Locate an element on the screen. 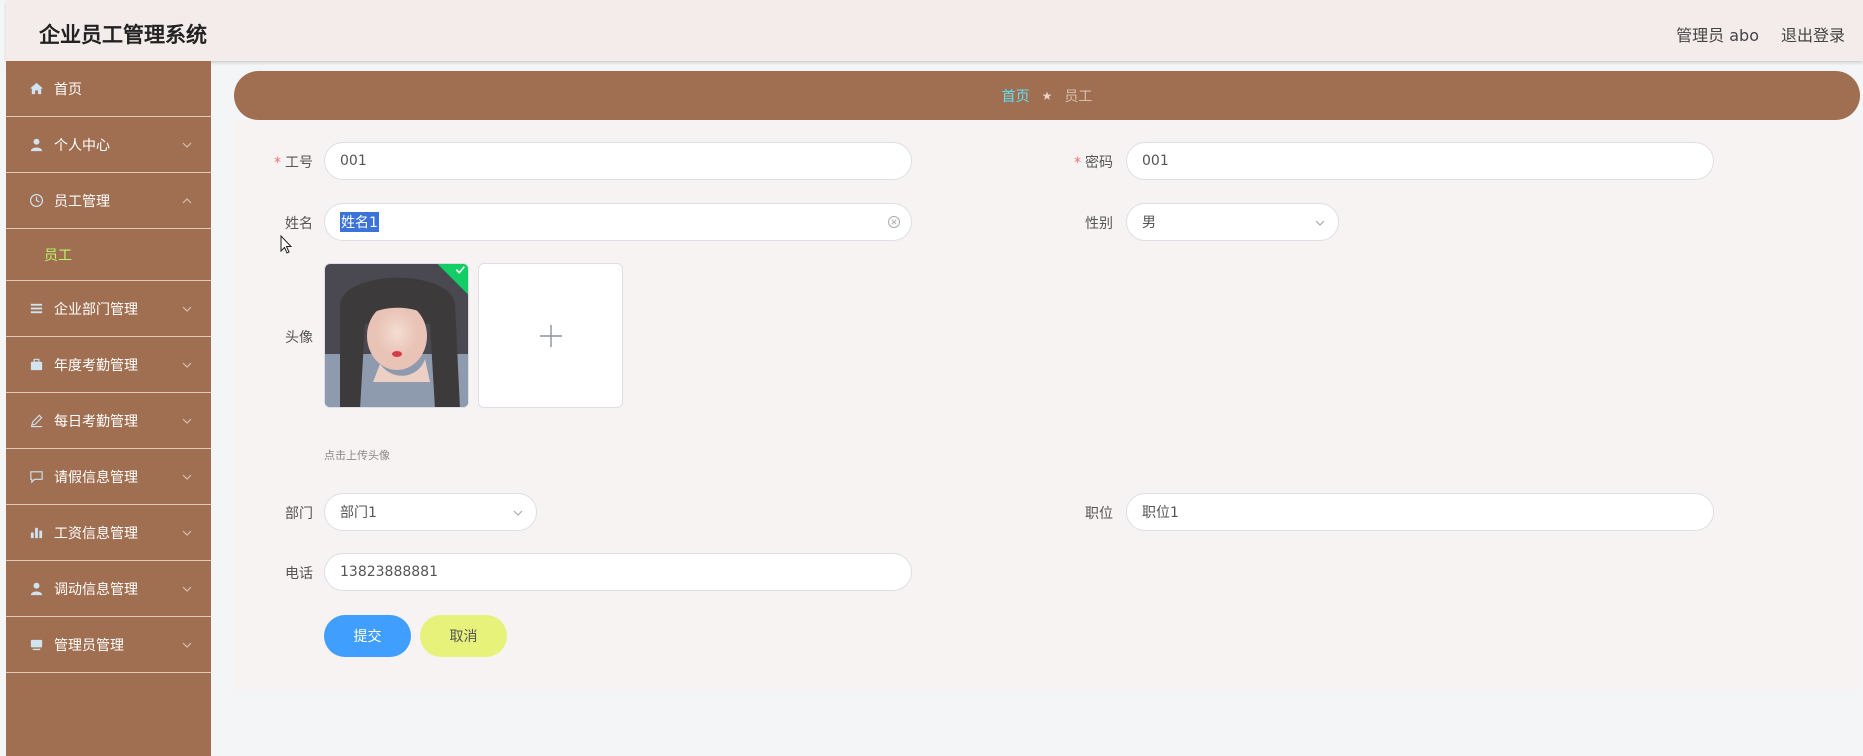 The width and height of the screenshot is (1863, 756). breadcrumb: 首页 ★ 员工 is located at coordinates (1047, 95).